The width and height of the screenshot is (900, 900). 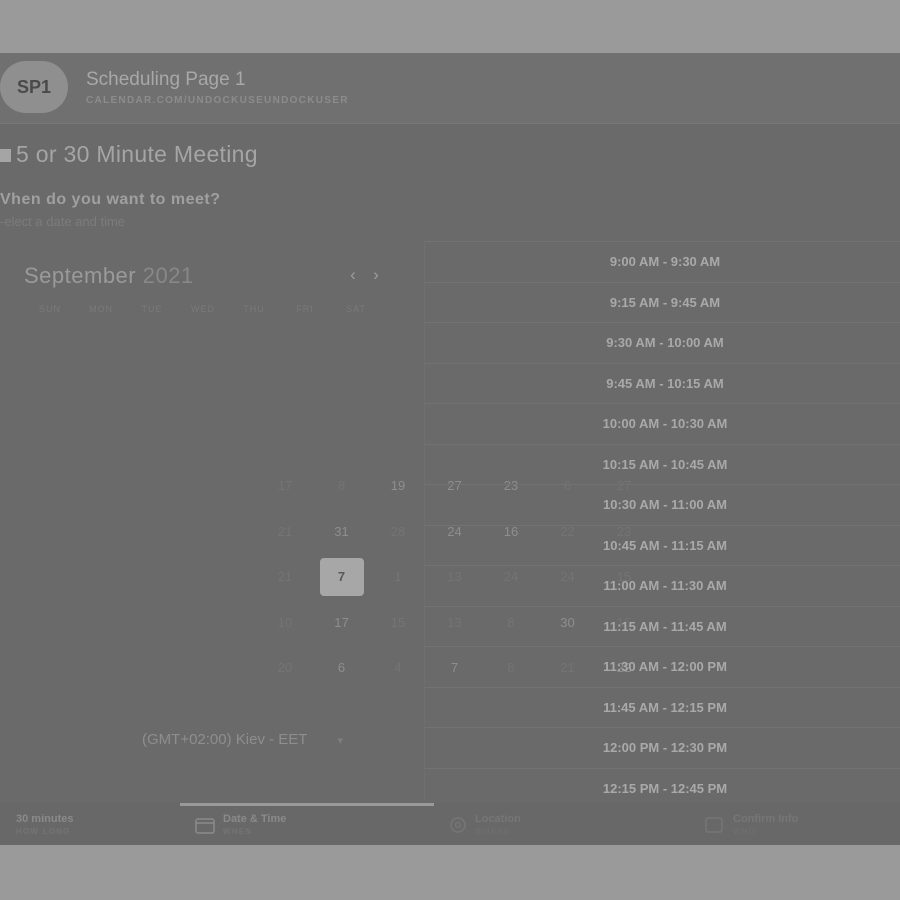 I want to click on step-confirm-info: Confirm Info WHO, so click(x=765, y=824).